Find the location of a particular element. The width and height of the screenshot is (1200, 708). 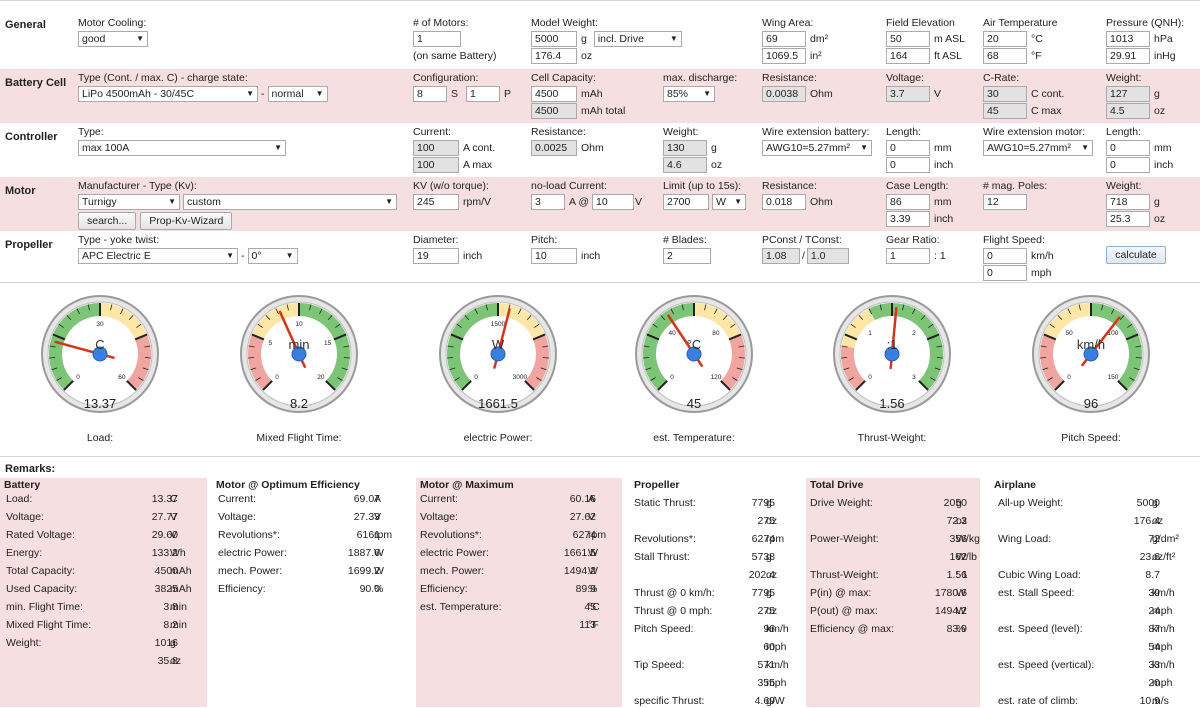

noload-current-input: 3 is located at coordinates (548, 202).